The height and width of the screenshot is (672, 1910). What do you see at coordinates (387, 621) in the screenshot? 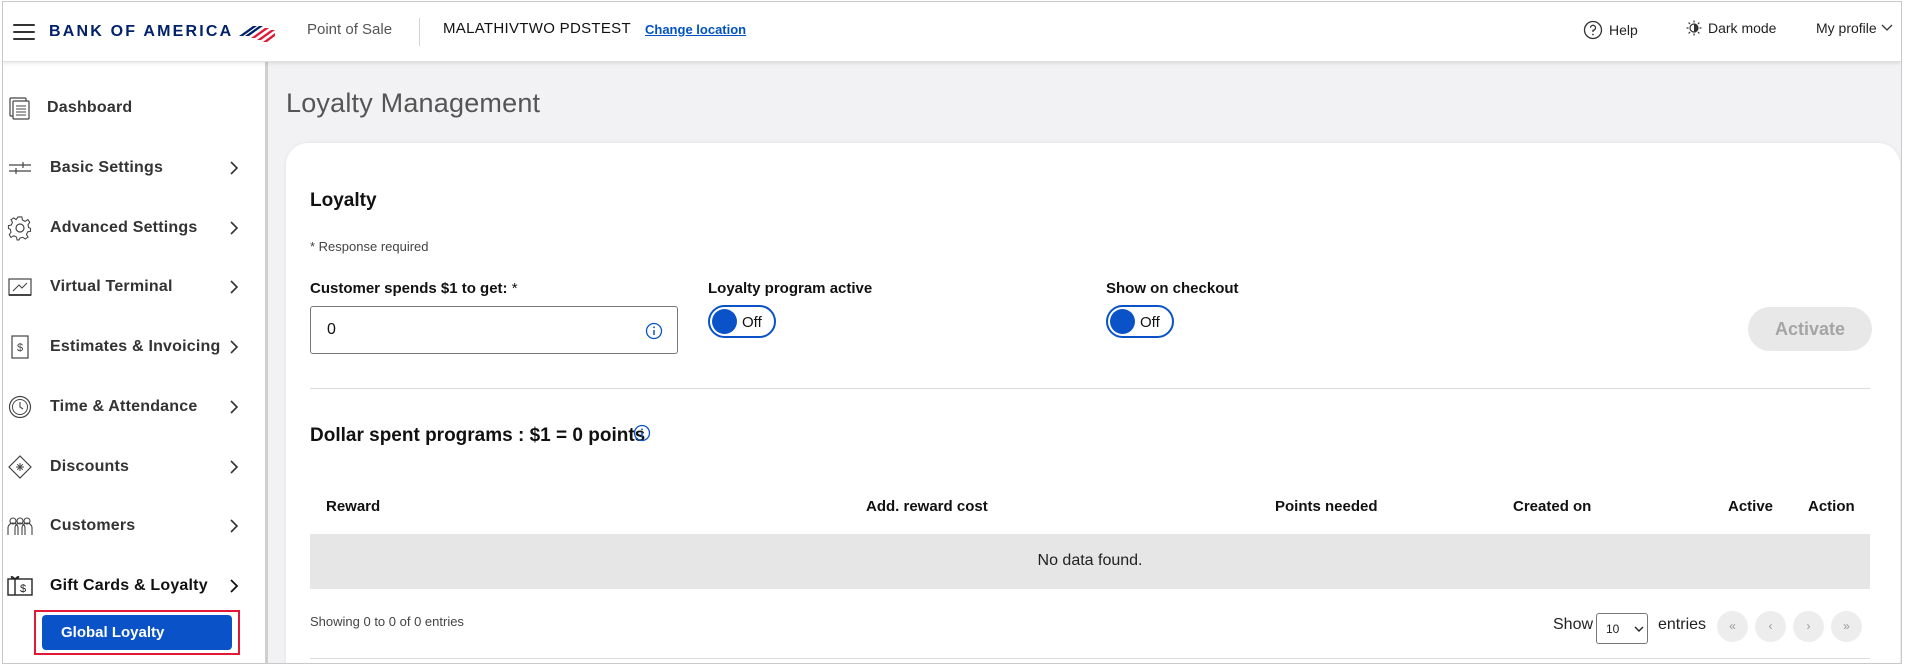
I see `entries-summary: Showing 0 to 0 of 0 entries` at bounding box center [387, 621].